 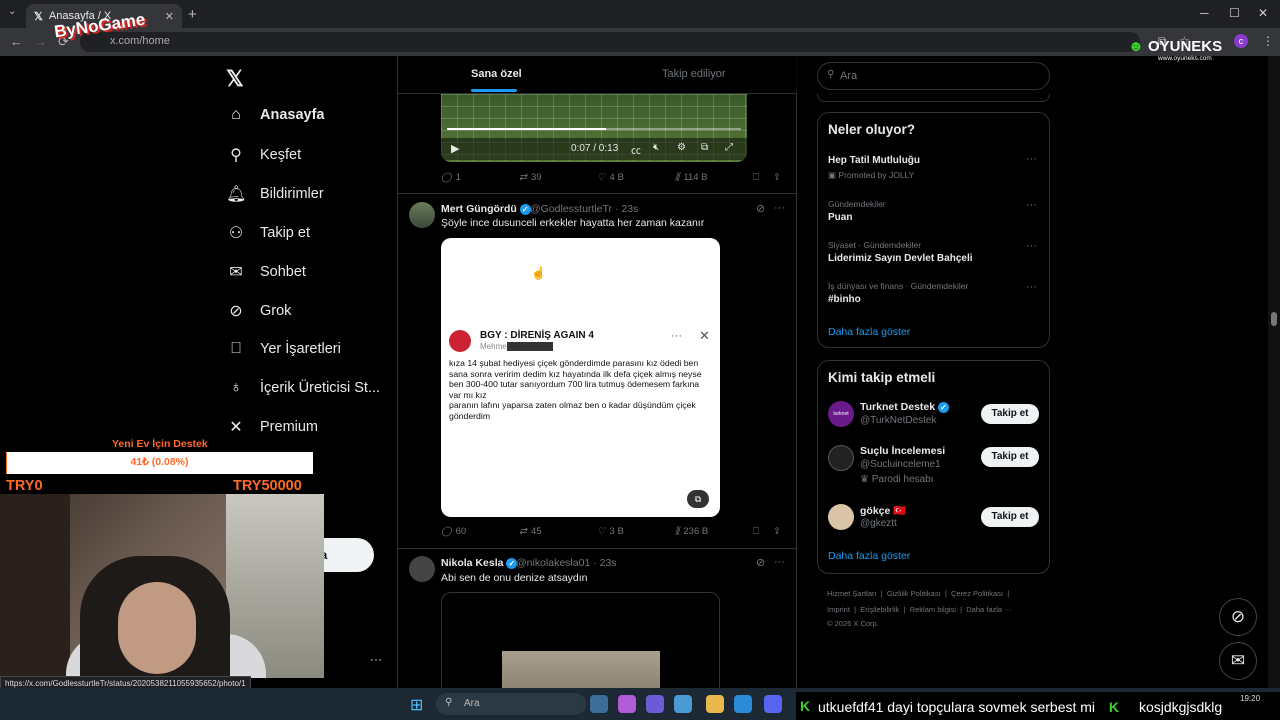 What do you see at coordinates (16, 41) in the screenshot?
I see `back-button: ←` at bounding box center [16, 41].